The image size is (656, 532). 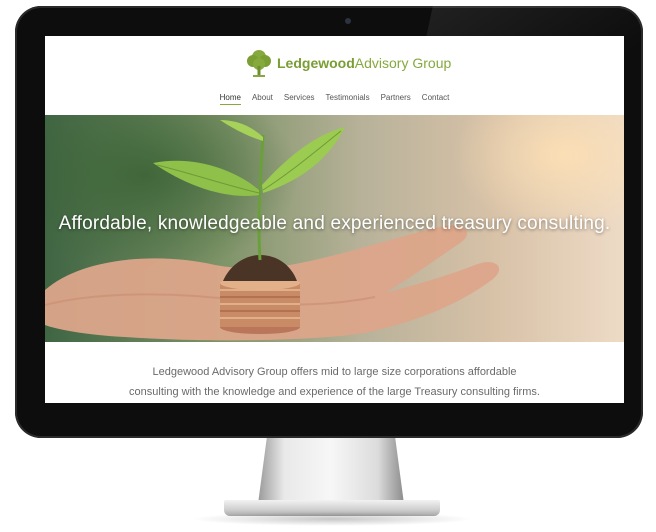 What do you see at coordinates (303, 160) in the screenshot?
I see `leaf-right` at bounding box center [303, 160].